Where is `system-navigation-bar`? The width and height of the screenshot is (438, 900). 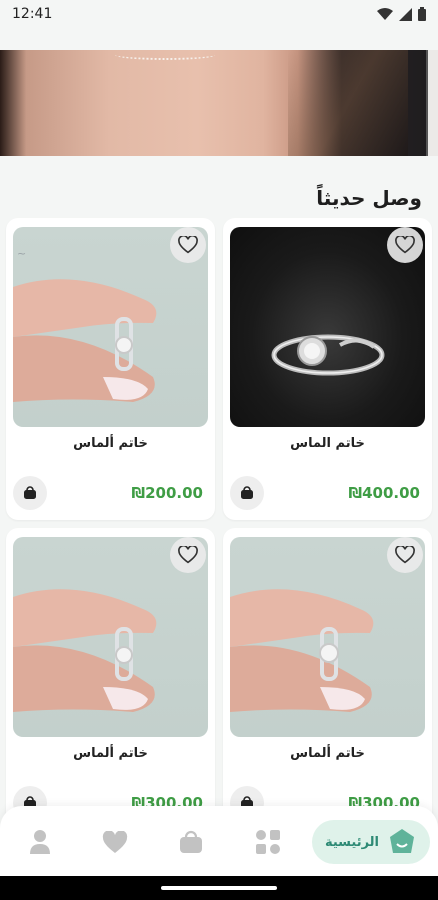
system-navigation-bar is located at coordinates (219, 888).